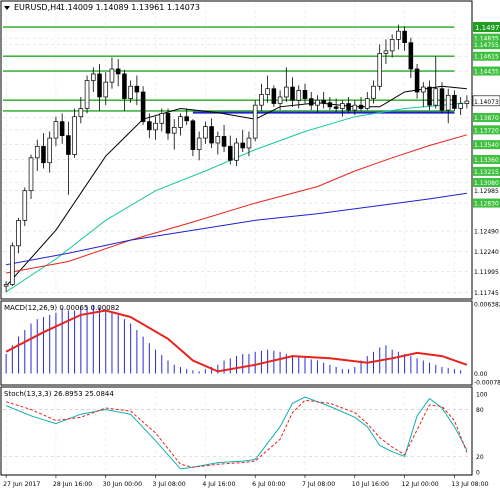 This screenshot has height=490, width=500. What do you see at coordinates (487, 305) in the screenshot?
I see `macd-tick-label: 0.006382` at bounding box center [487, 305].